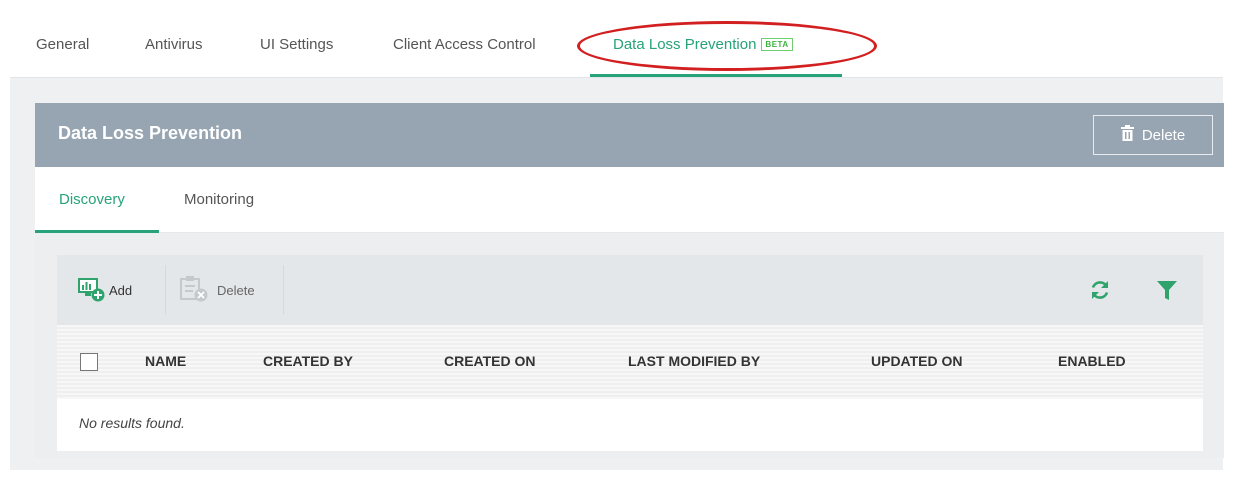 Image resolution: width=1235 pixels, height=477 pixels. I want to click on delete-clipboard-icon, so click(196, 290).